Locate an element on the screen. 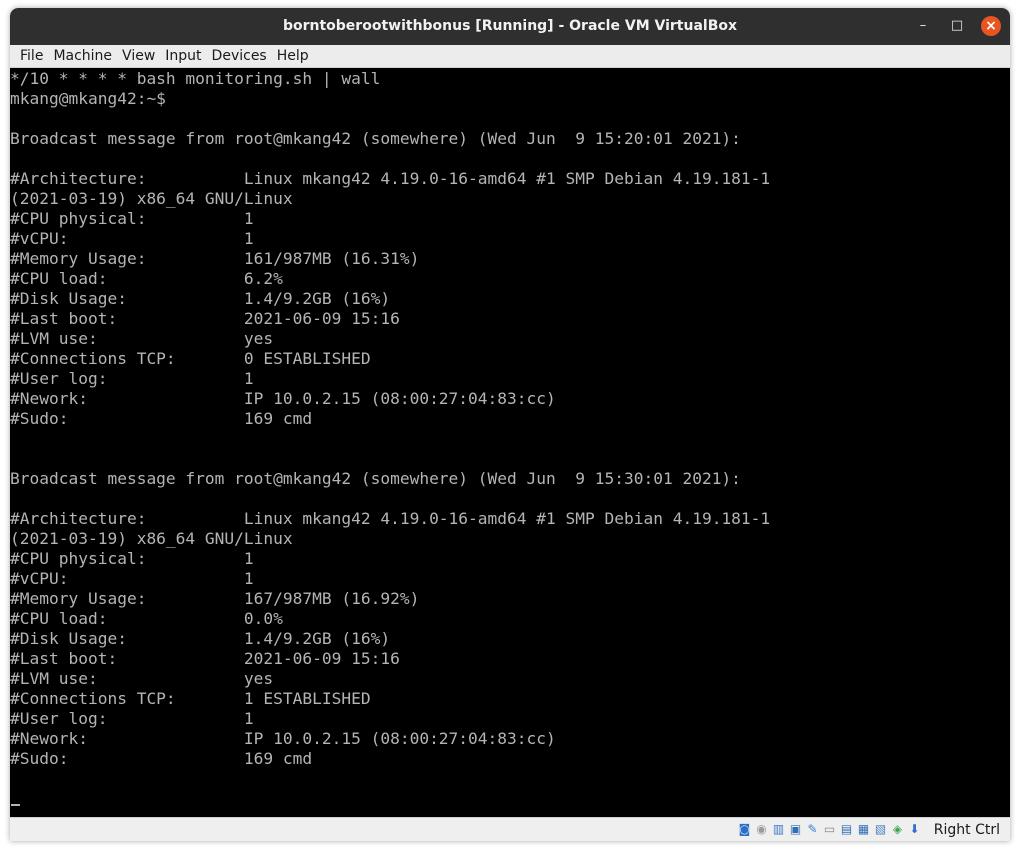 The width and height of the screenshot is (1020, 849). optical-drive-icon: ◉ is located at coordinates (761, 829).